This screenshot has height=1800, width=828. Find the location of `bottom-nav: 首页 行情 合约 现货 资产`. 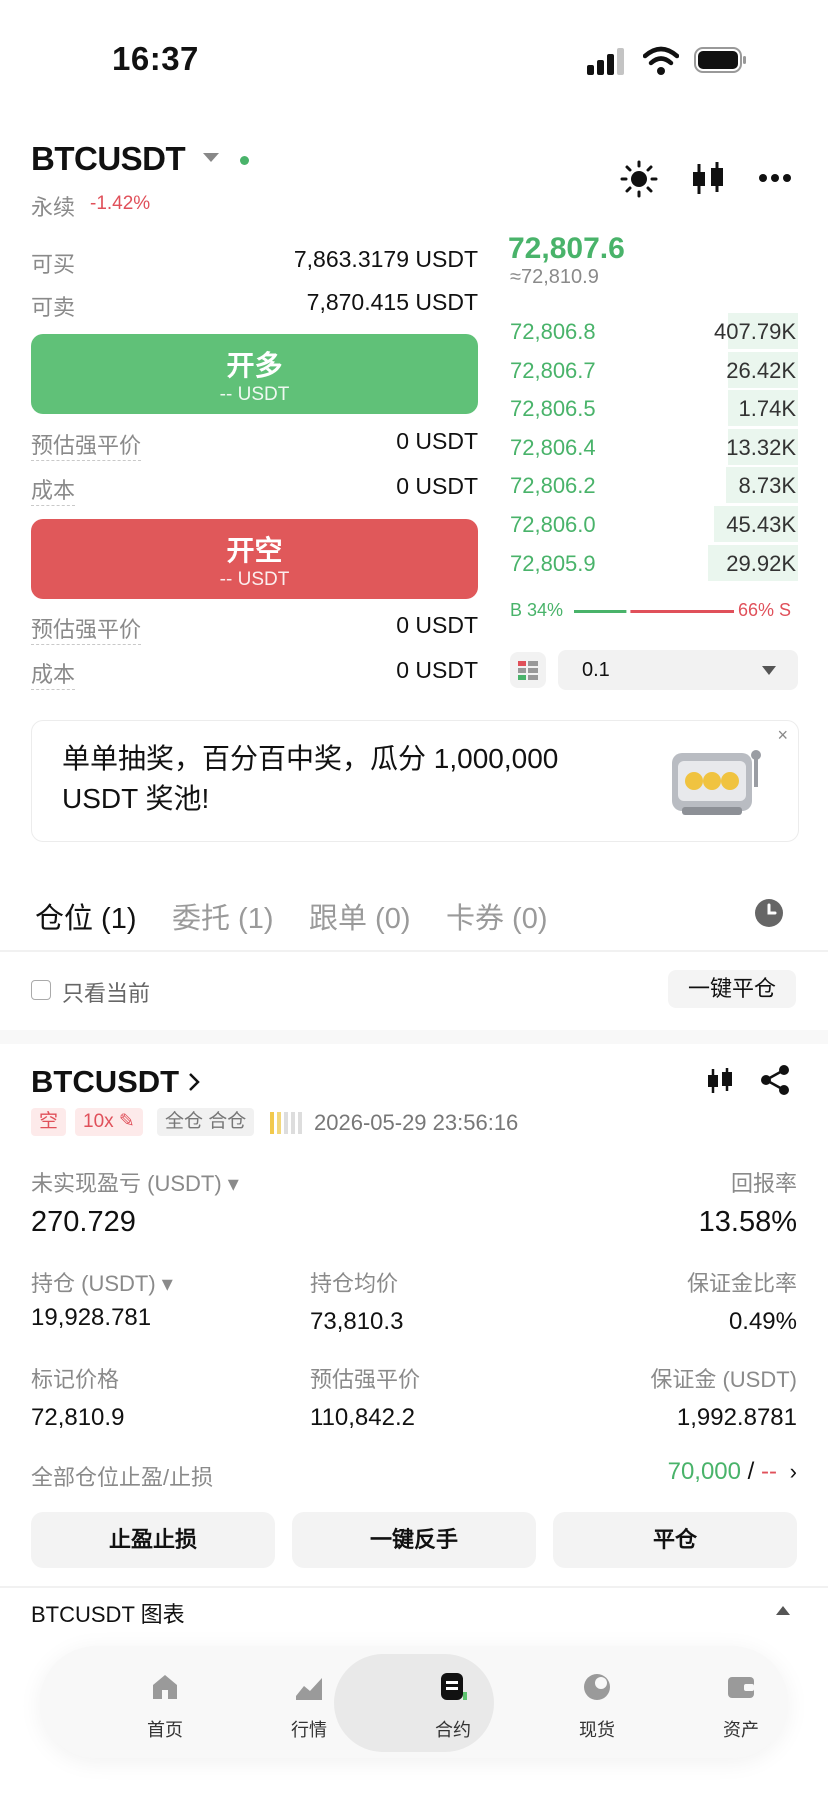

bottom-nav: 首页 行情 合约 现货 资产 is located at coordinates (414, 1702).